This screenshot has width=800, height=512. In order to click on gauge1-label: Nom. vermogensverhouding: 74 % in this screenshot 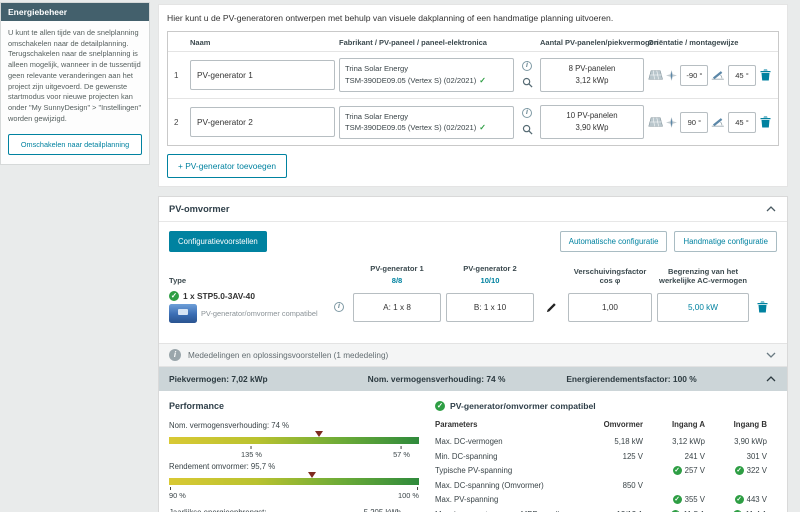, I will do `click(229, 426)`.